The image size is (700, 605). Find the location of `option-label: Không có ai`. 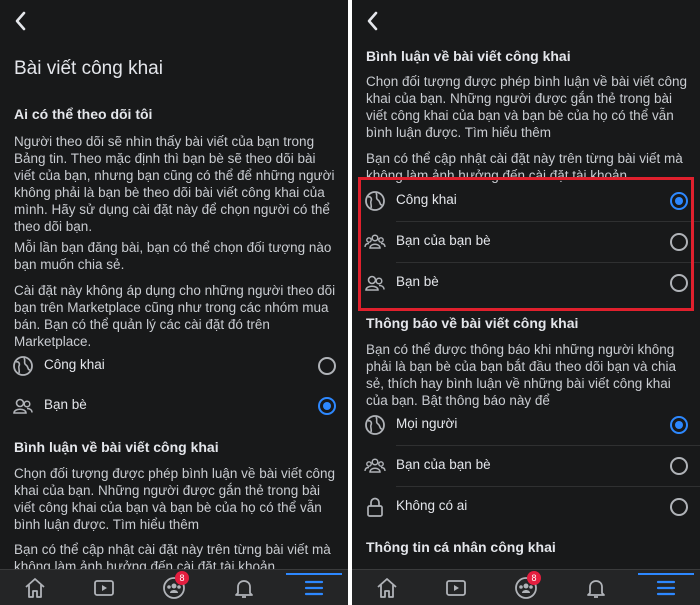

option-label: Không có ai is located at coordinates (432, 505).